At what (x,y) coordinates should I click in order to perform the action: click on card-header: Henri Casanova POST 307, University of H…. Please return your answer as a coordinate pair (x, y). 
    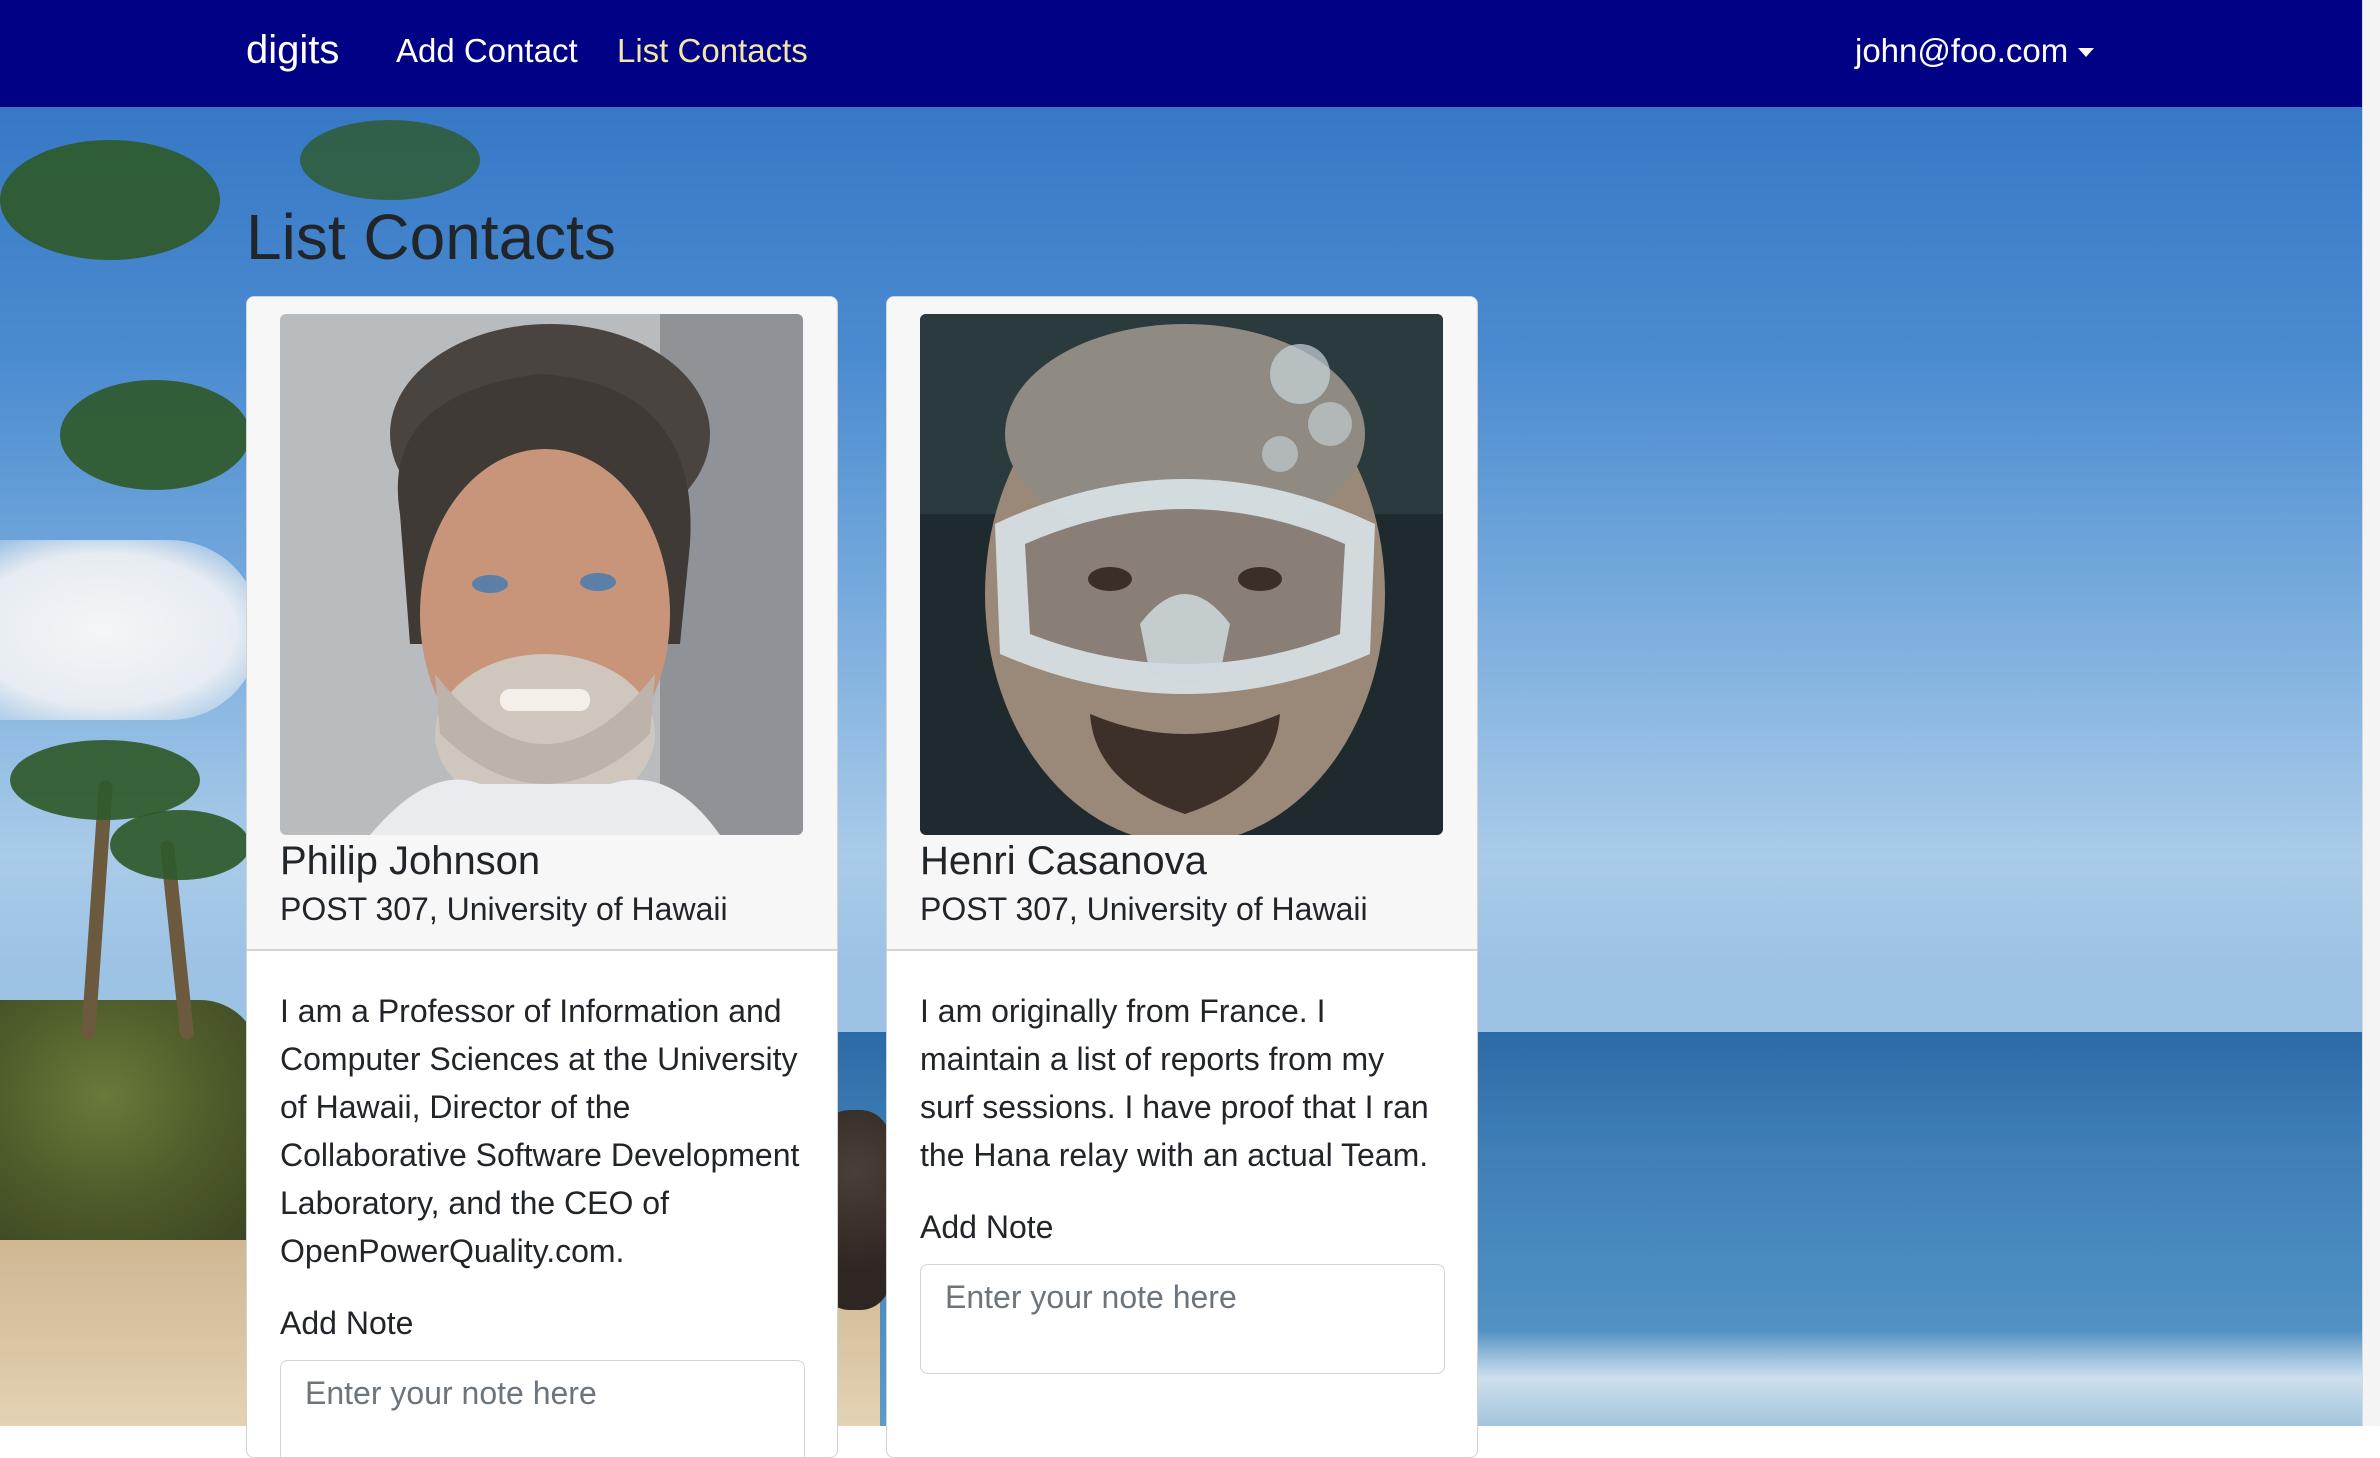
    Looking at the image, I should click on (1182, 624).